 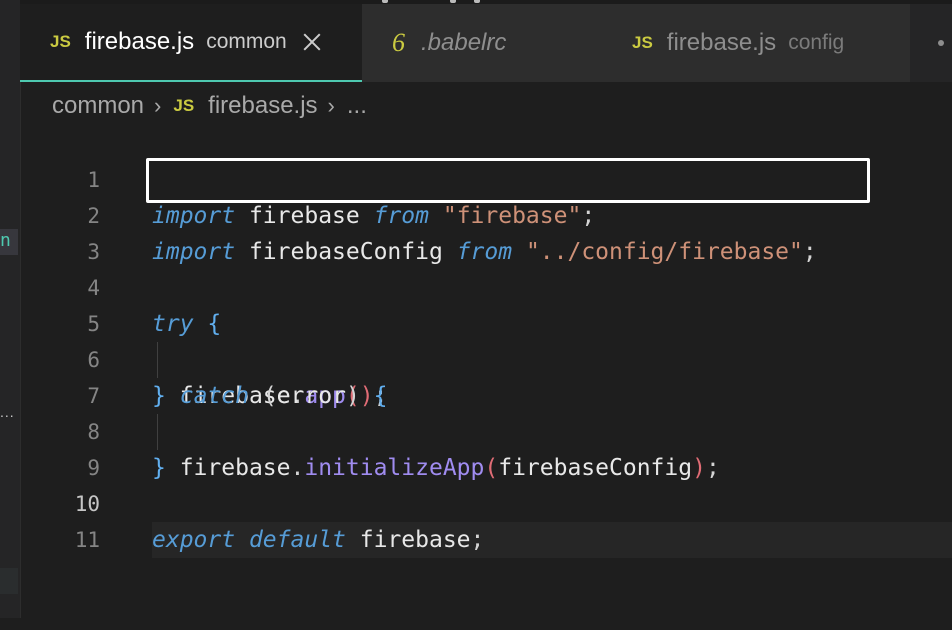 What do you see at coordinates (486, 519) in the screenshot?
I see `code-line: 11` at bounding box center [486, 519].